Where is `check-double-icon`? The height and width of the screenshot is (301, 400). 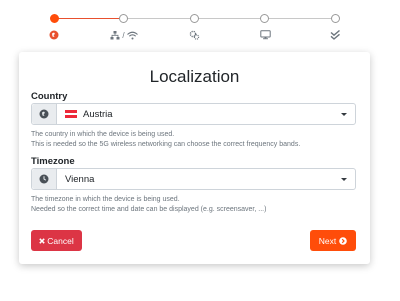
check-double-icon is located at coordinates (335, 35).